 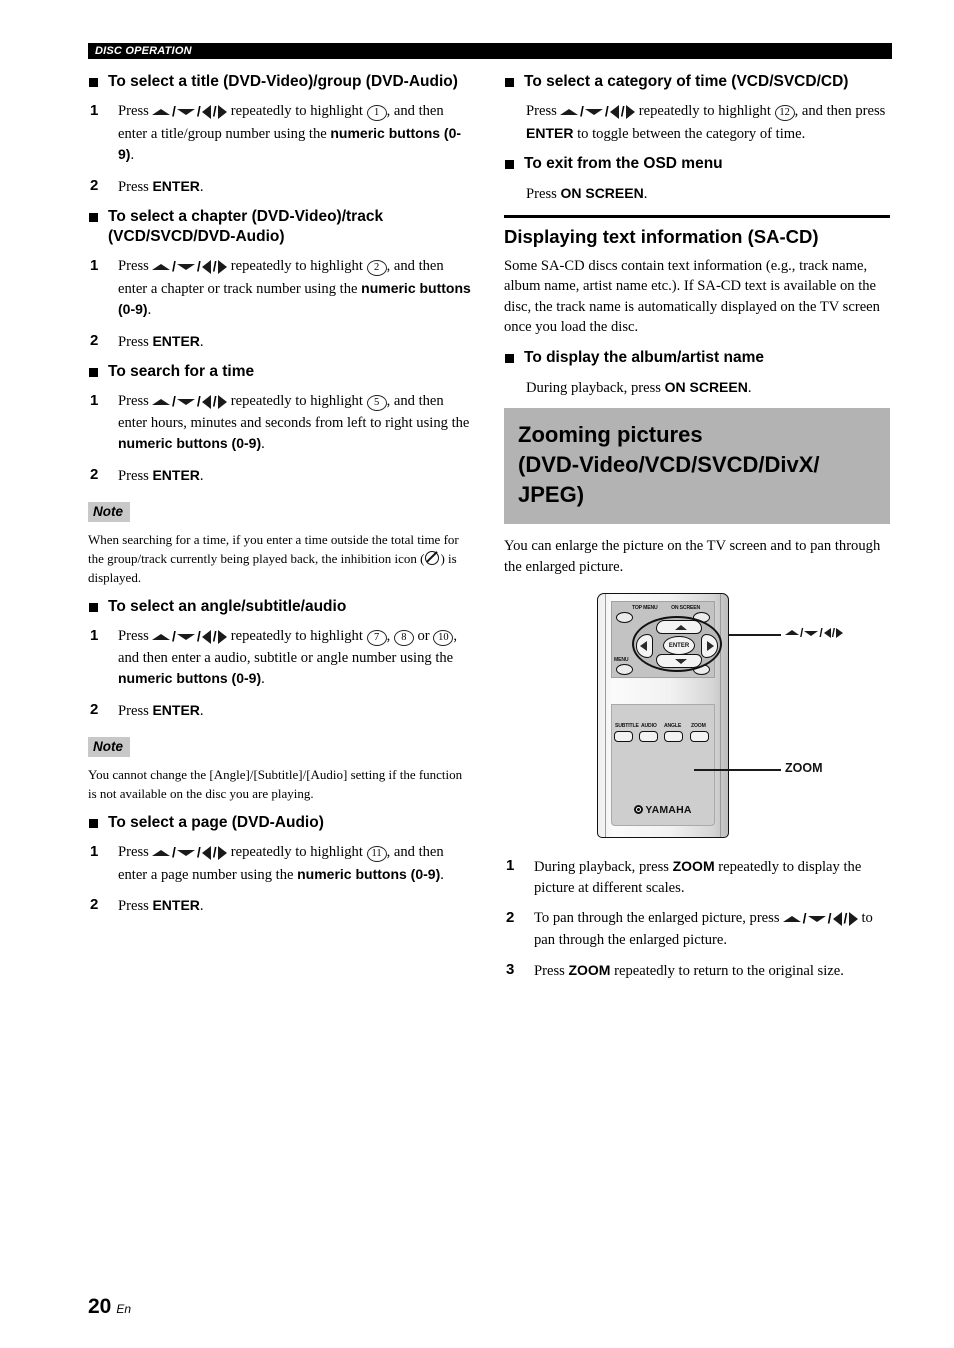 I want to click on zoom-button, so click(x=699, y=736).